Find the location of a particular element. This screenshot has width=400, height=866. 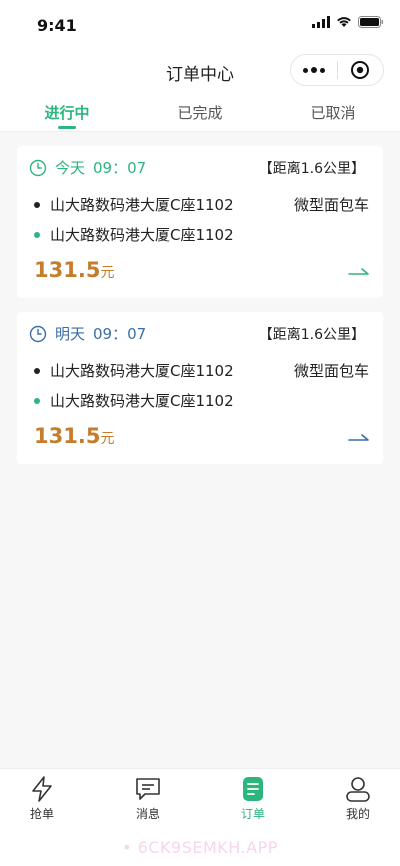

status-icons is located at coordinates (348, 22).